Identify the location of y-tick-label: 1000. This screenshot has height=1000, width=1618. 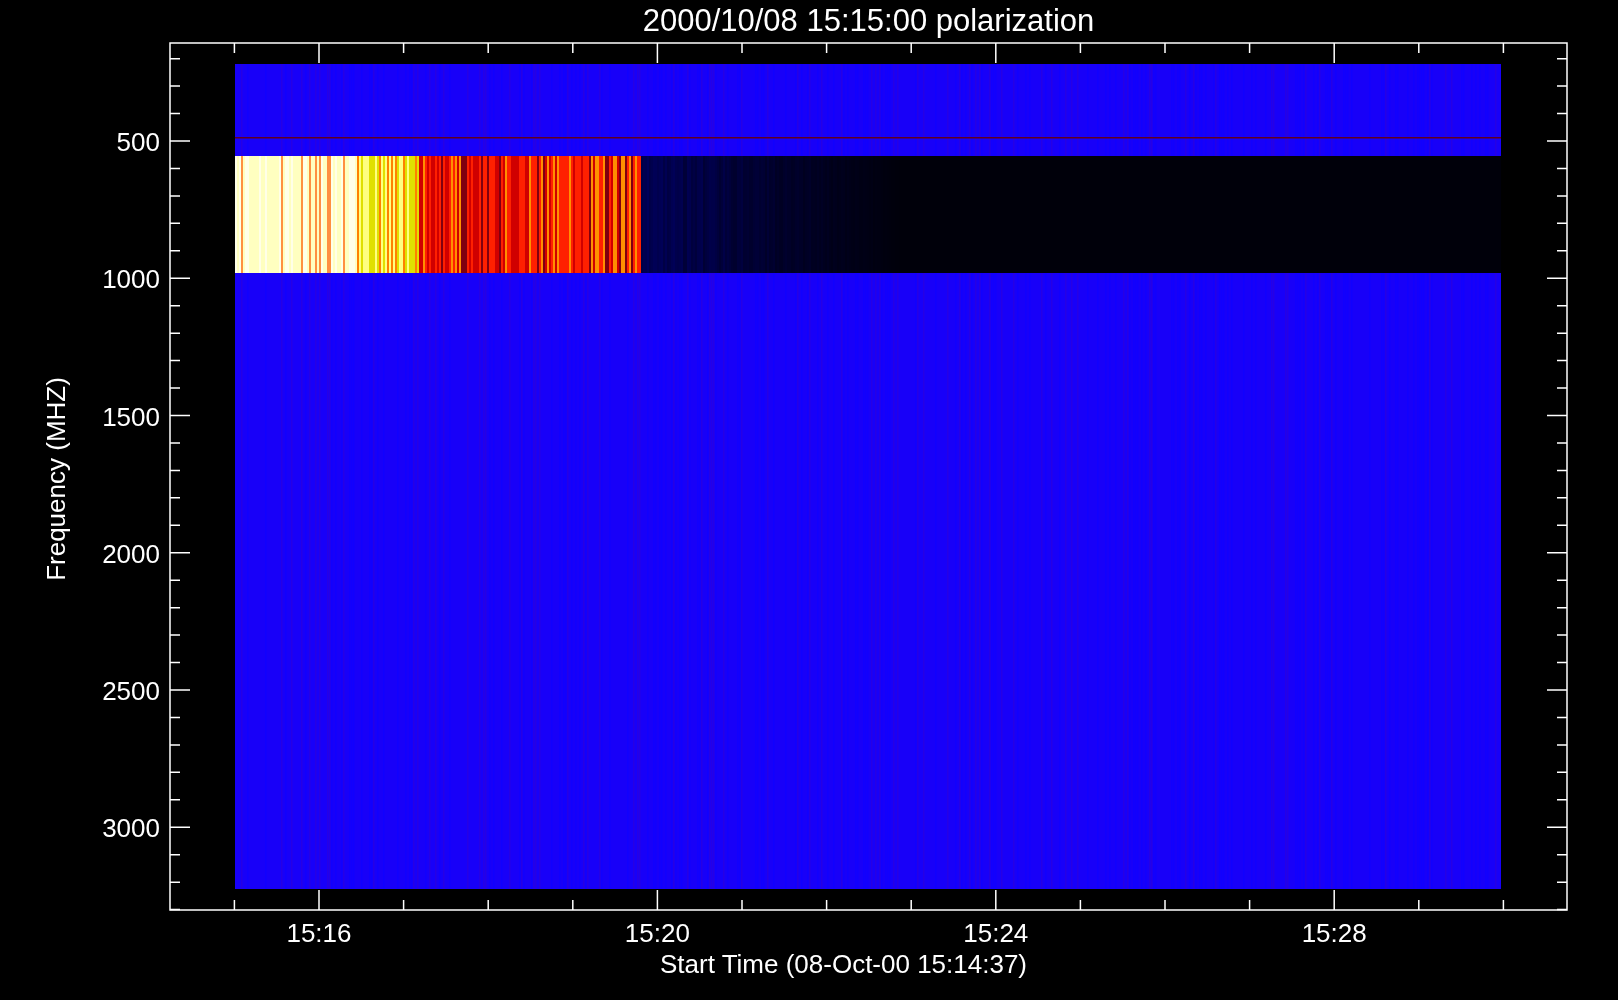
(131, 279).